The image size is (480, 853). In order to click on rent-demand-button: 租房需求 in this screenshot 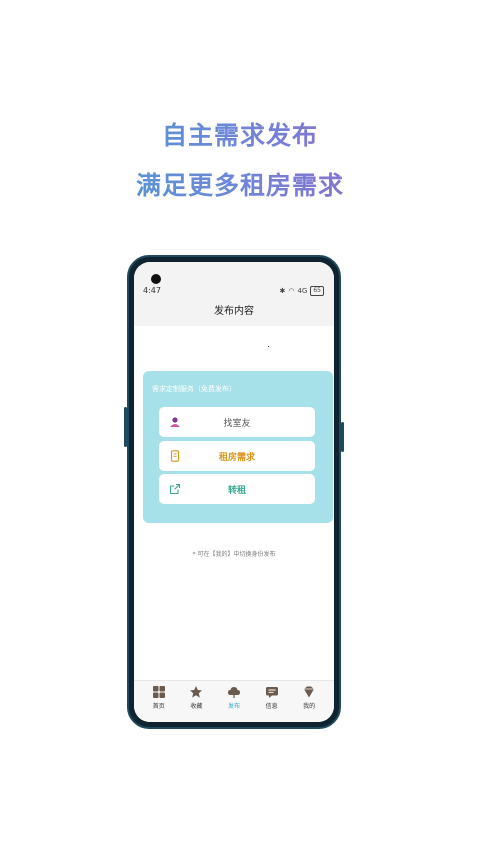, I will do `click(237, 456)`.